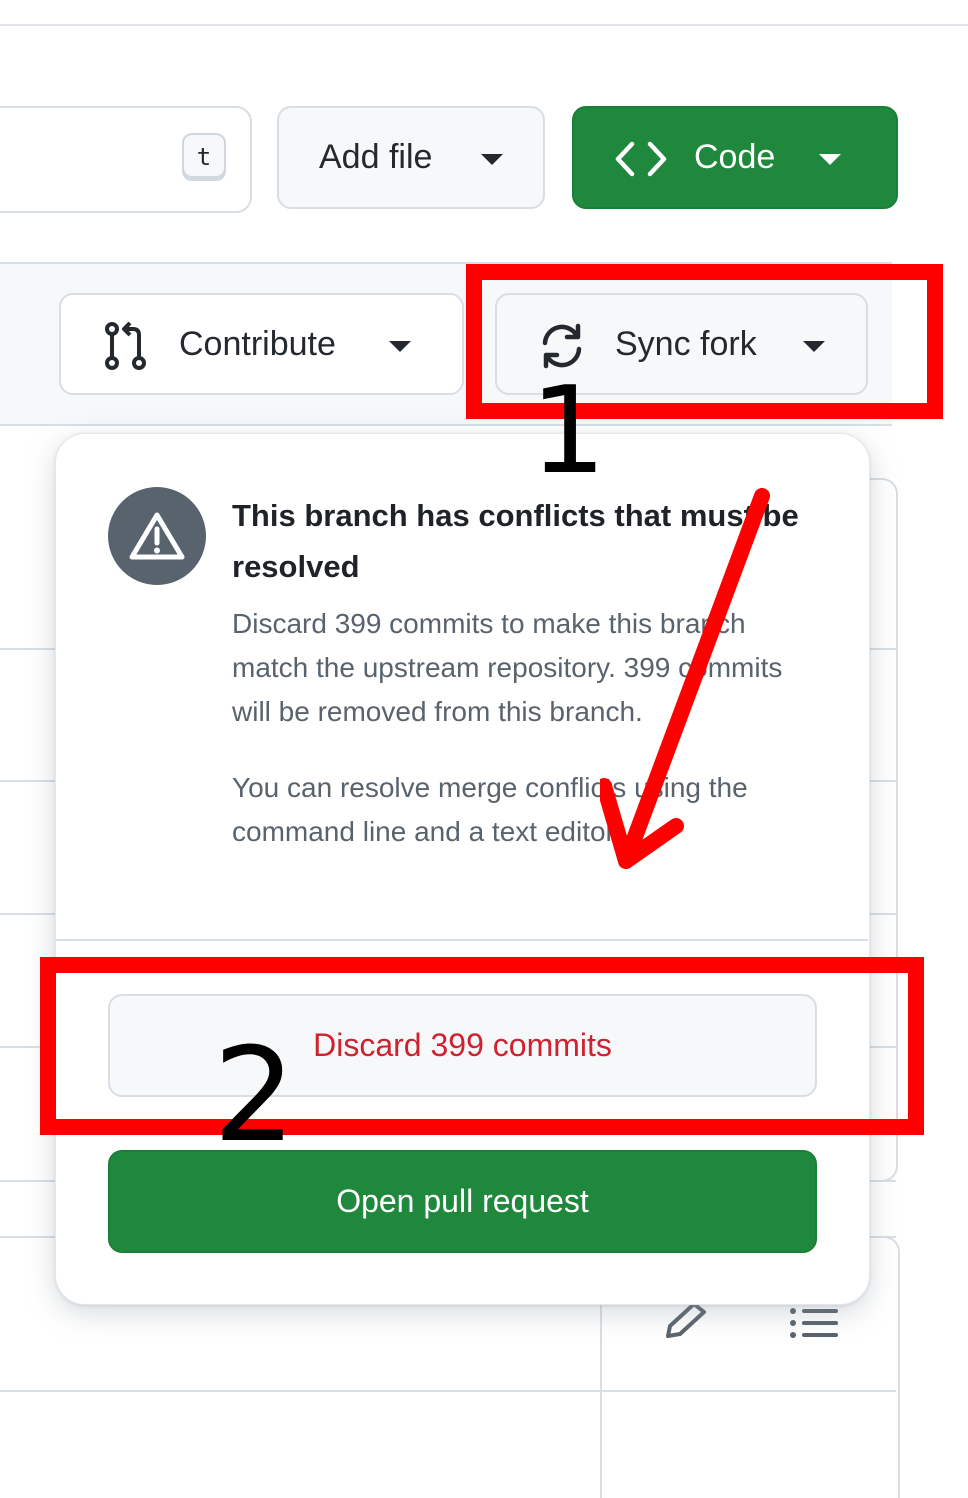 The height and width of the screenshot is (1498, 968). I want to click on add-file-button: Add file, so click(411, 157).